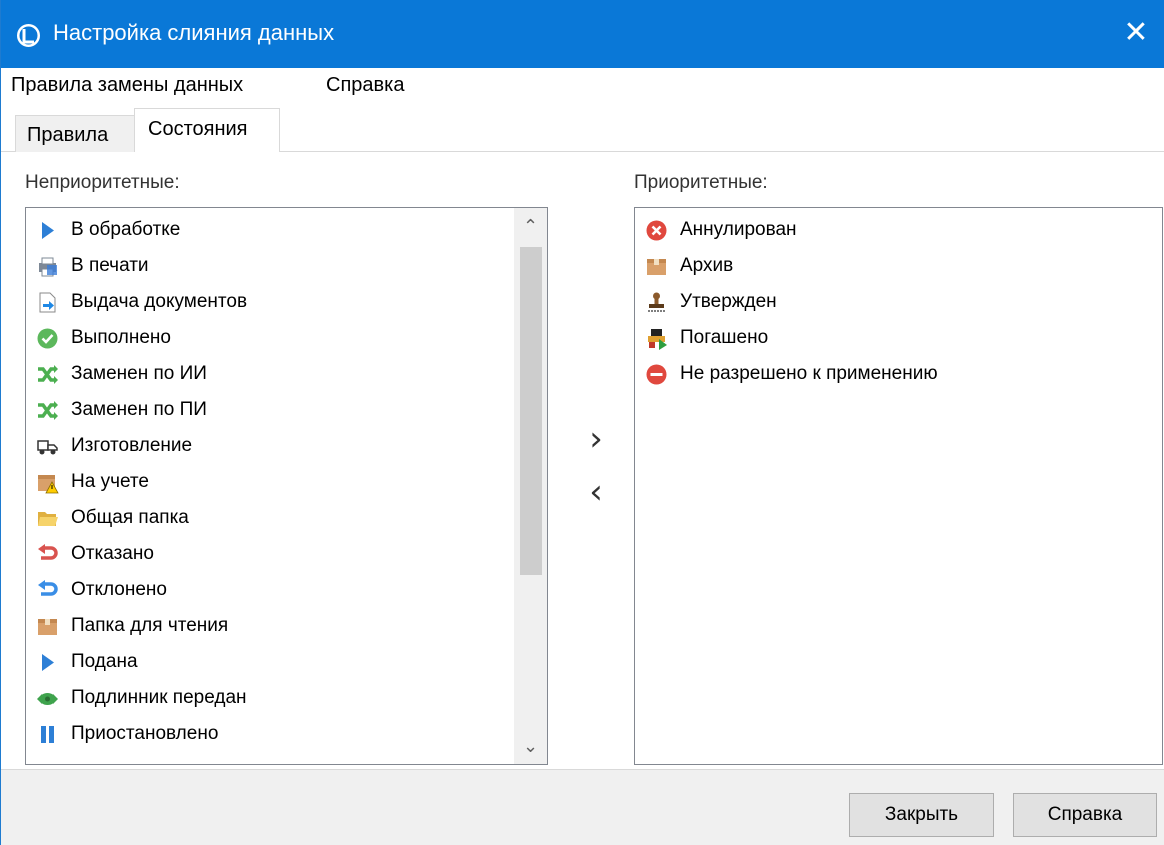 The width and height of the screenshot is (1164, 845). What do you see at coordinates (150, 625) in the screenshot?
I see `list-item-label: Папка для чтения` at bounding box center [150, 625].